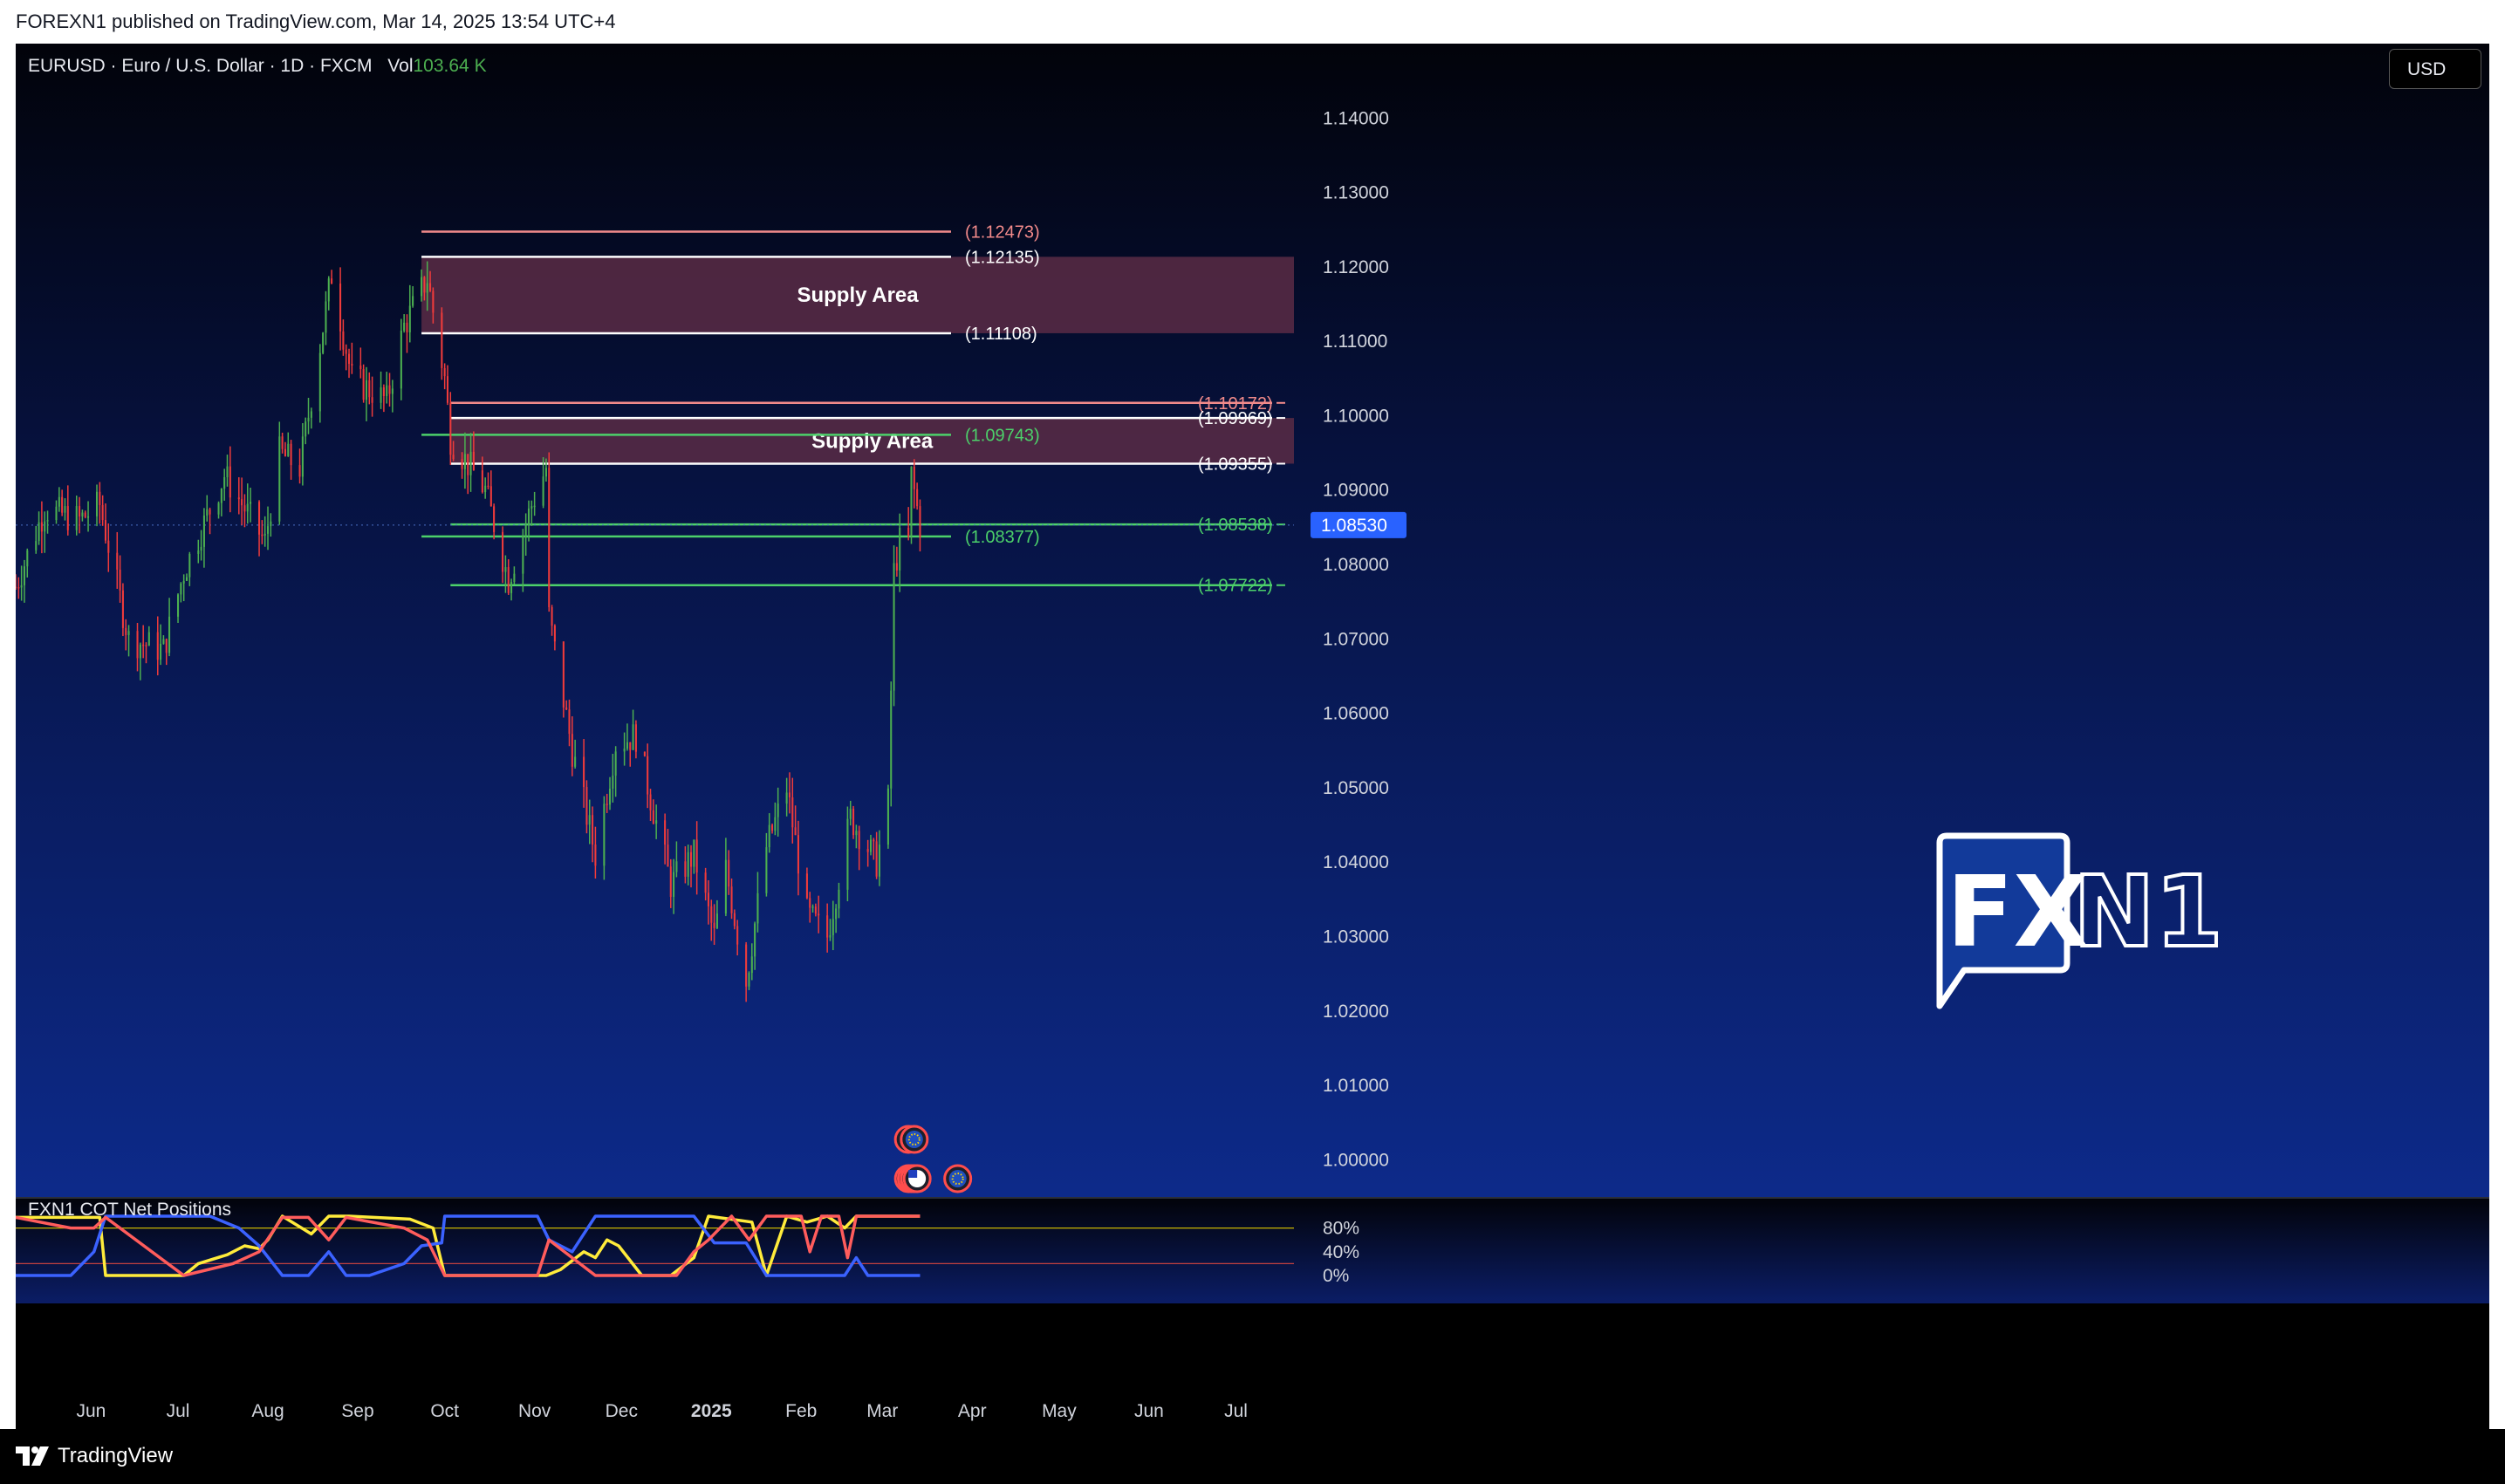 The height and width of the screenshot is (1484, 2505). I want to click on fib-level-label: (1.09969), so click(1235, 418).